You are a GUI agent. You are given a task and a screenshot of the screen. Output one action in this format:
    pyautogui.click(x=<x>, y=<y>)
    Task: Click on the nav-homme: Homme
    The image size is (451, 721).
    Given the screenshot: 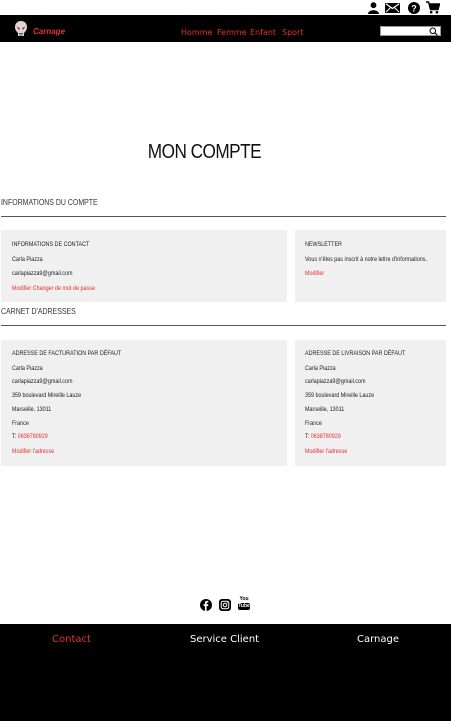 What is the action you would take?
    pyautogui.click(x=196, y=32)
    